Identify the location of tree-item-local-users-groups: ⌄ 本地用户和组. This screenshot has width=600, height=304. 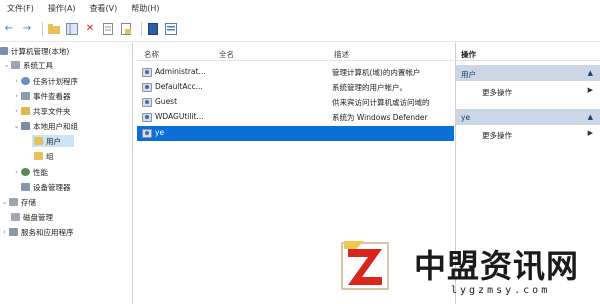
(45, 126).